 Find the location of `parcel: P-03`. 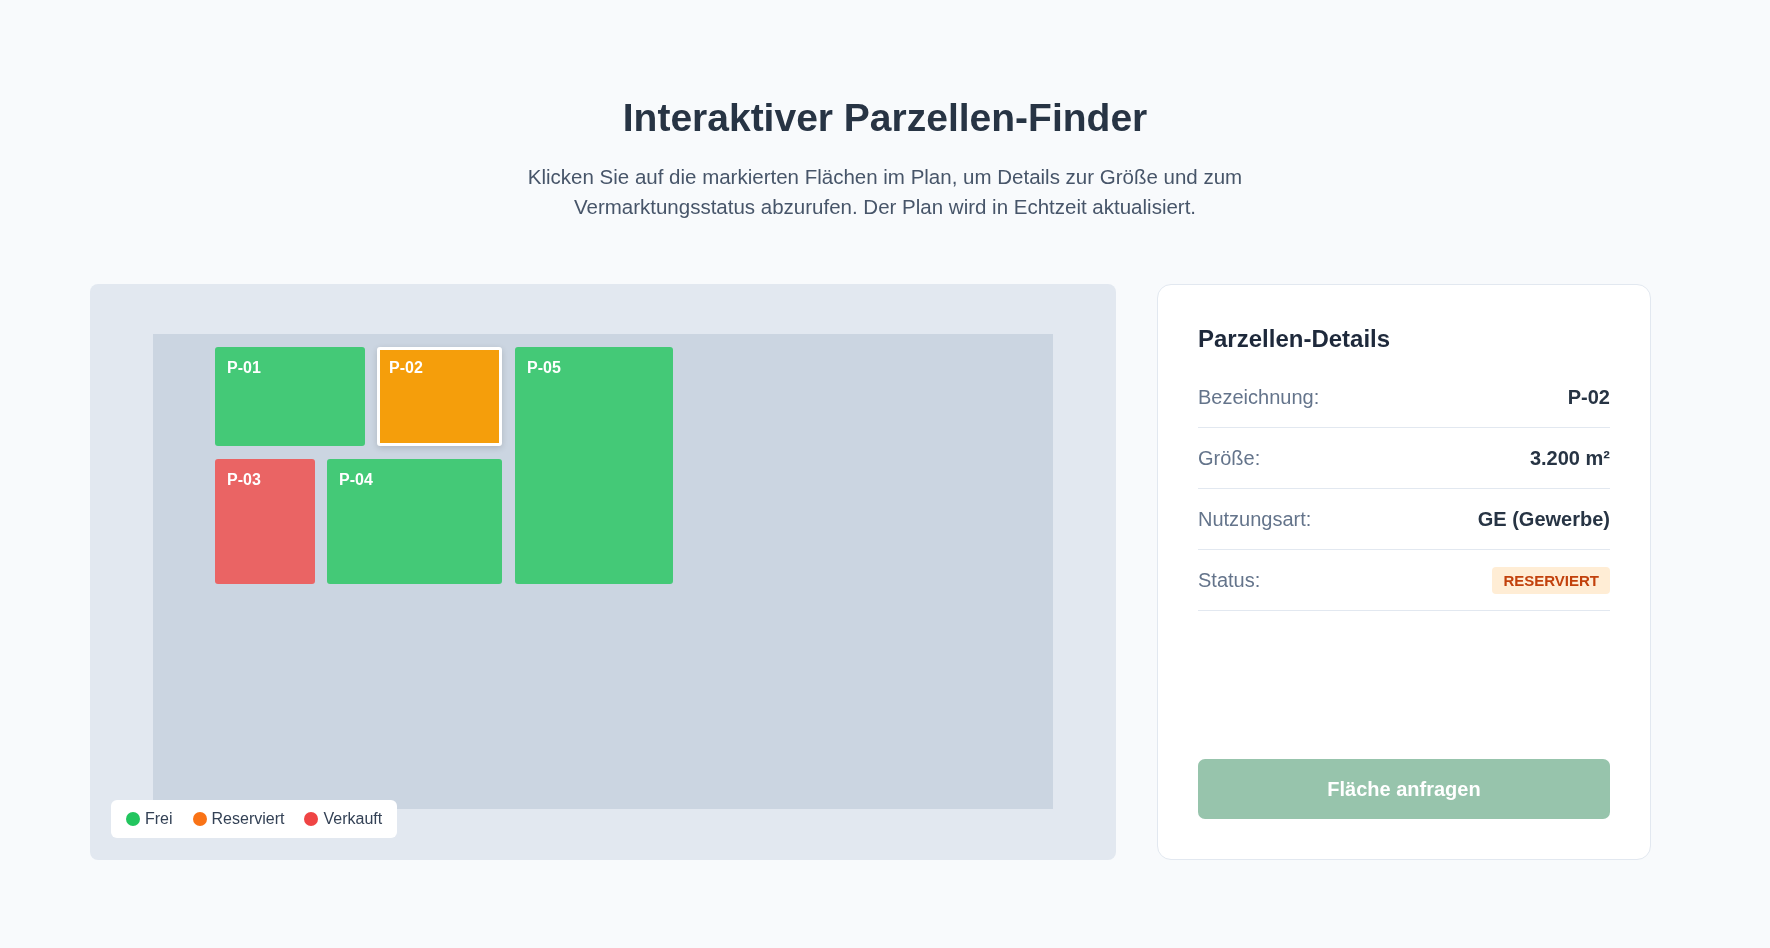

parcel: P-03 is located at coordinates (265, 521).